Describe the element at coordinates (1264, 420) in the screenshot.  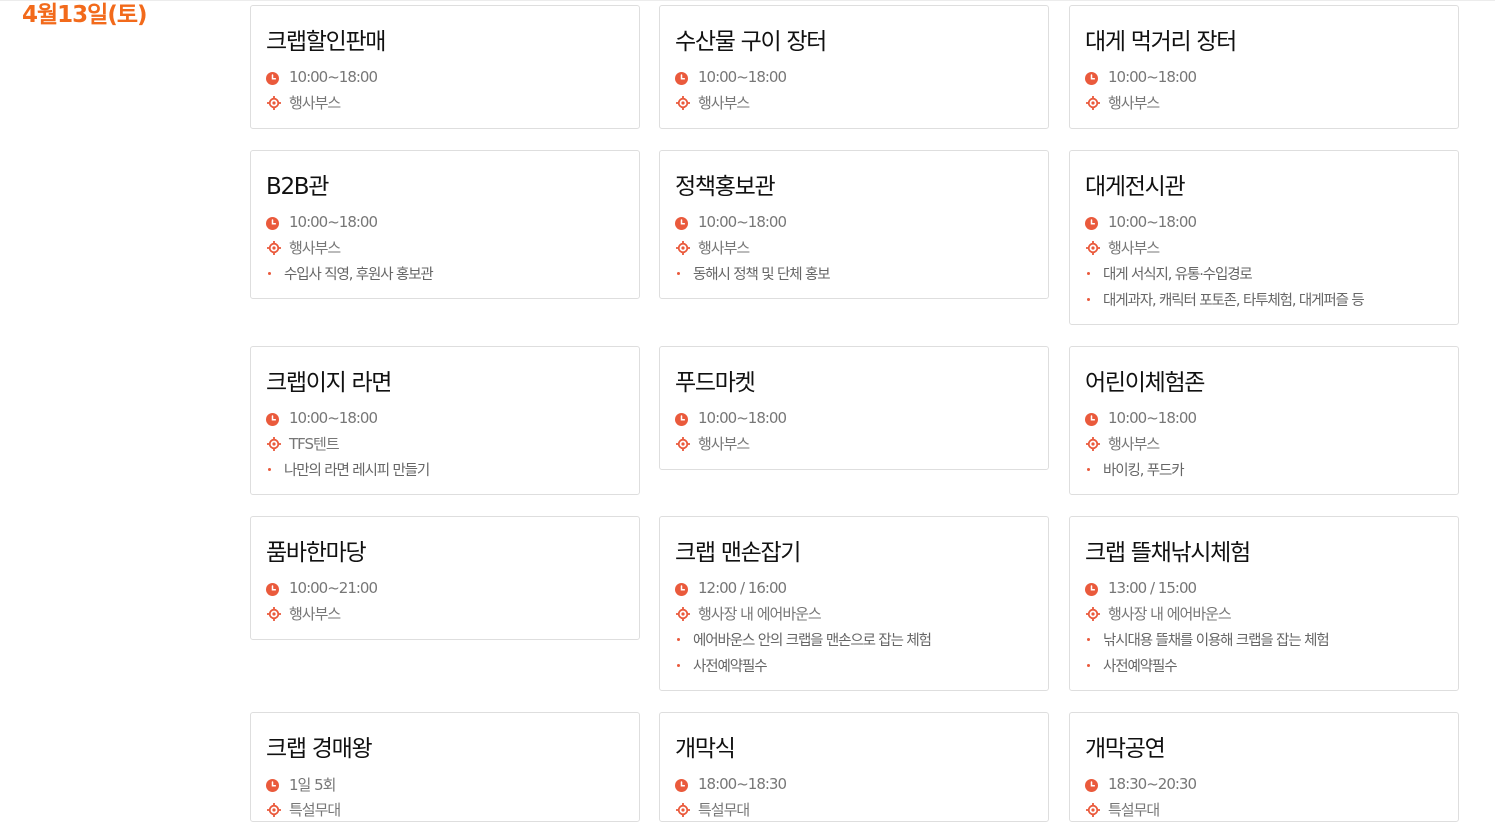
I see `event-card-9: 어린이체험존 10:00~18:00 행사부스 바이킹, 푸드카` at that location.